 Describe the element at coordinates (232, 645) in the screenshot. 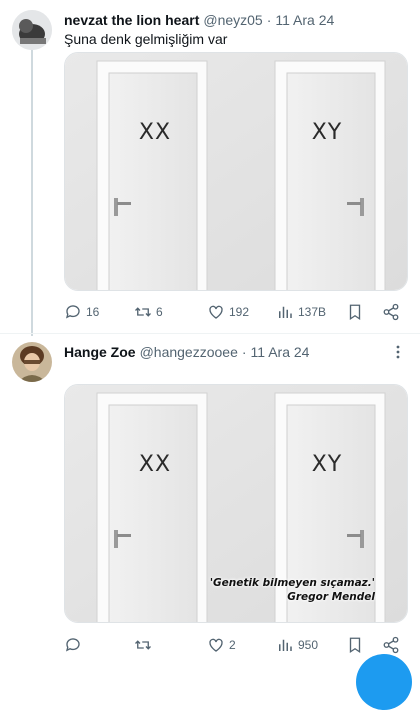

I see `like-count: 2` at that location.